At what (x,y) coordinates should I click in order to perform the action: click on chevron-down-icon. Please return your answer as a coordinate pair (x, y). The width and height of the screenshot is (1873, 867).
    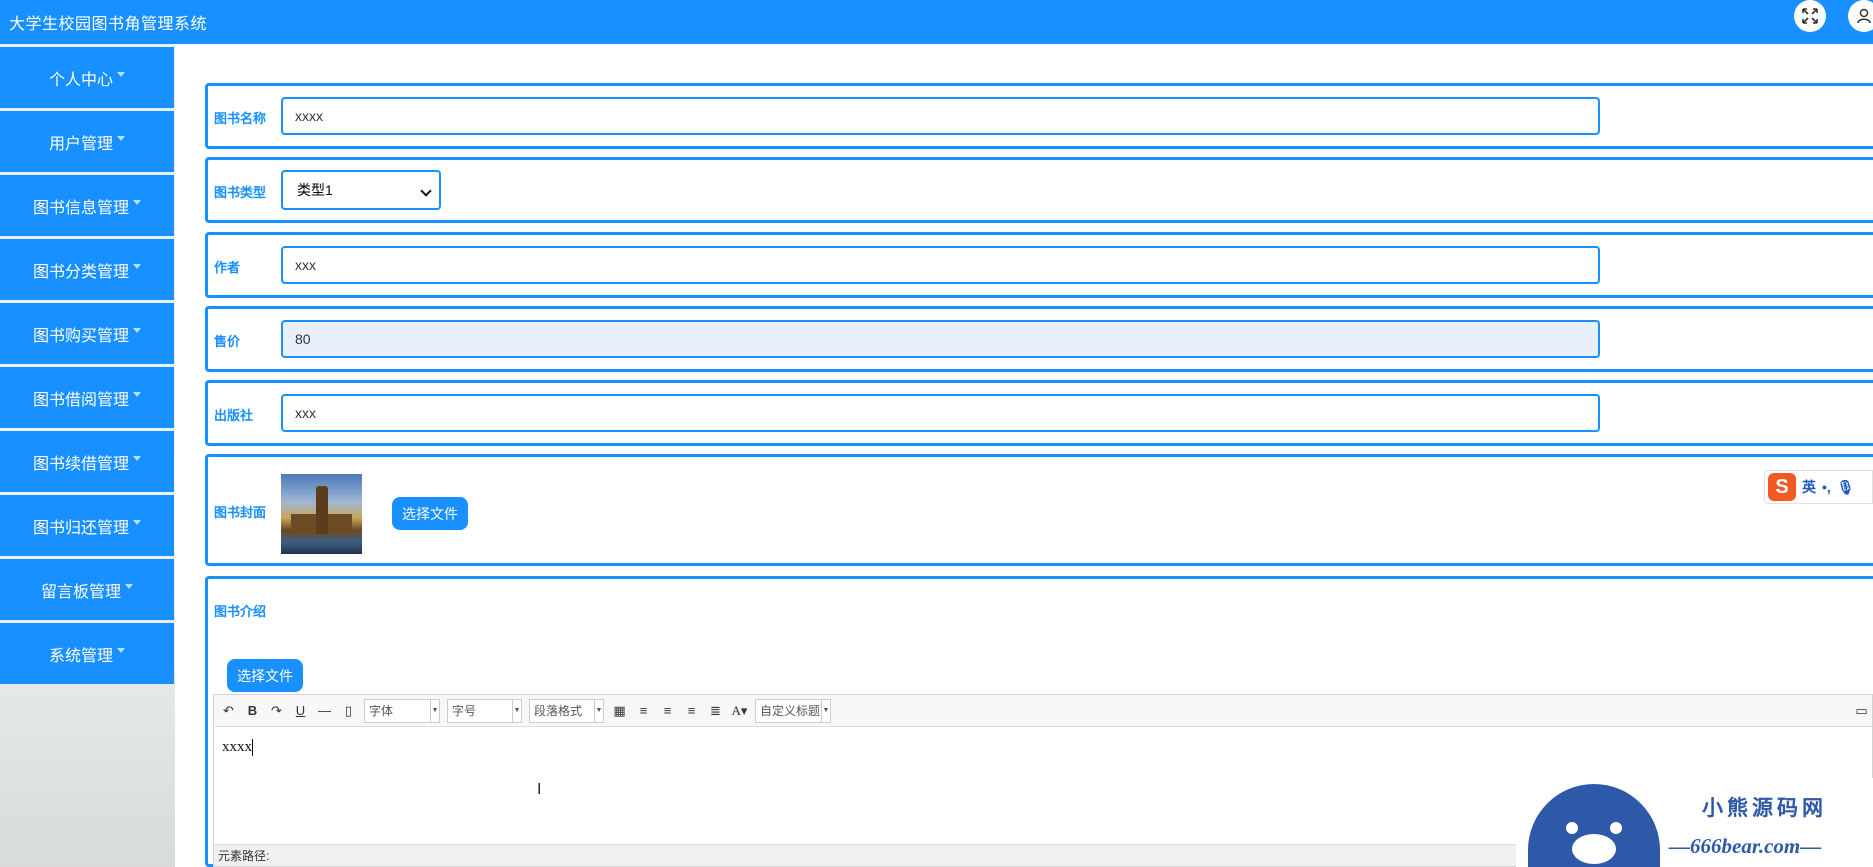
    Looking at the image, I should click on (426, 191).